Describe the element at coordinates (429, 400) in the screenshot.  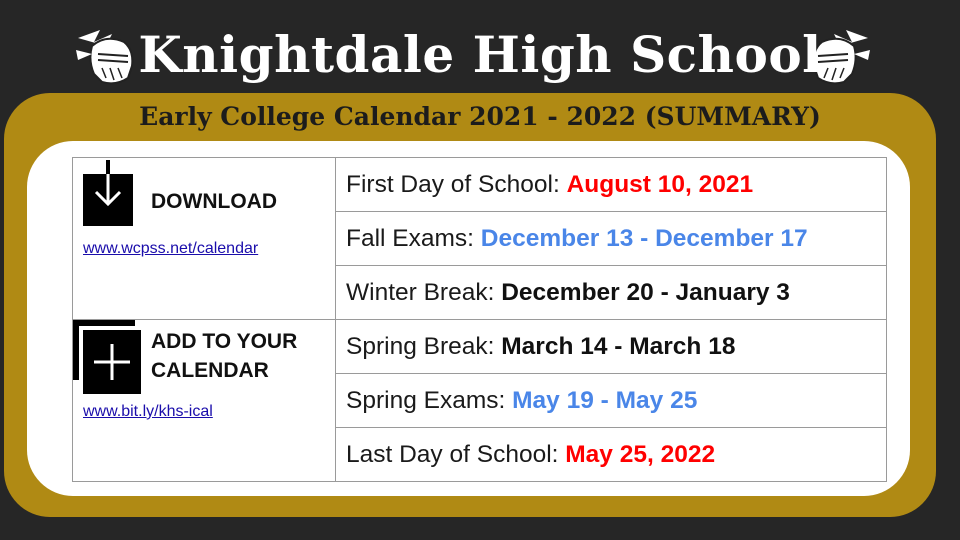
I see `event-label: Spring Exams:` at that location.